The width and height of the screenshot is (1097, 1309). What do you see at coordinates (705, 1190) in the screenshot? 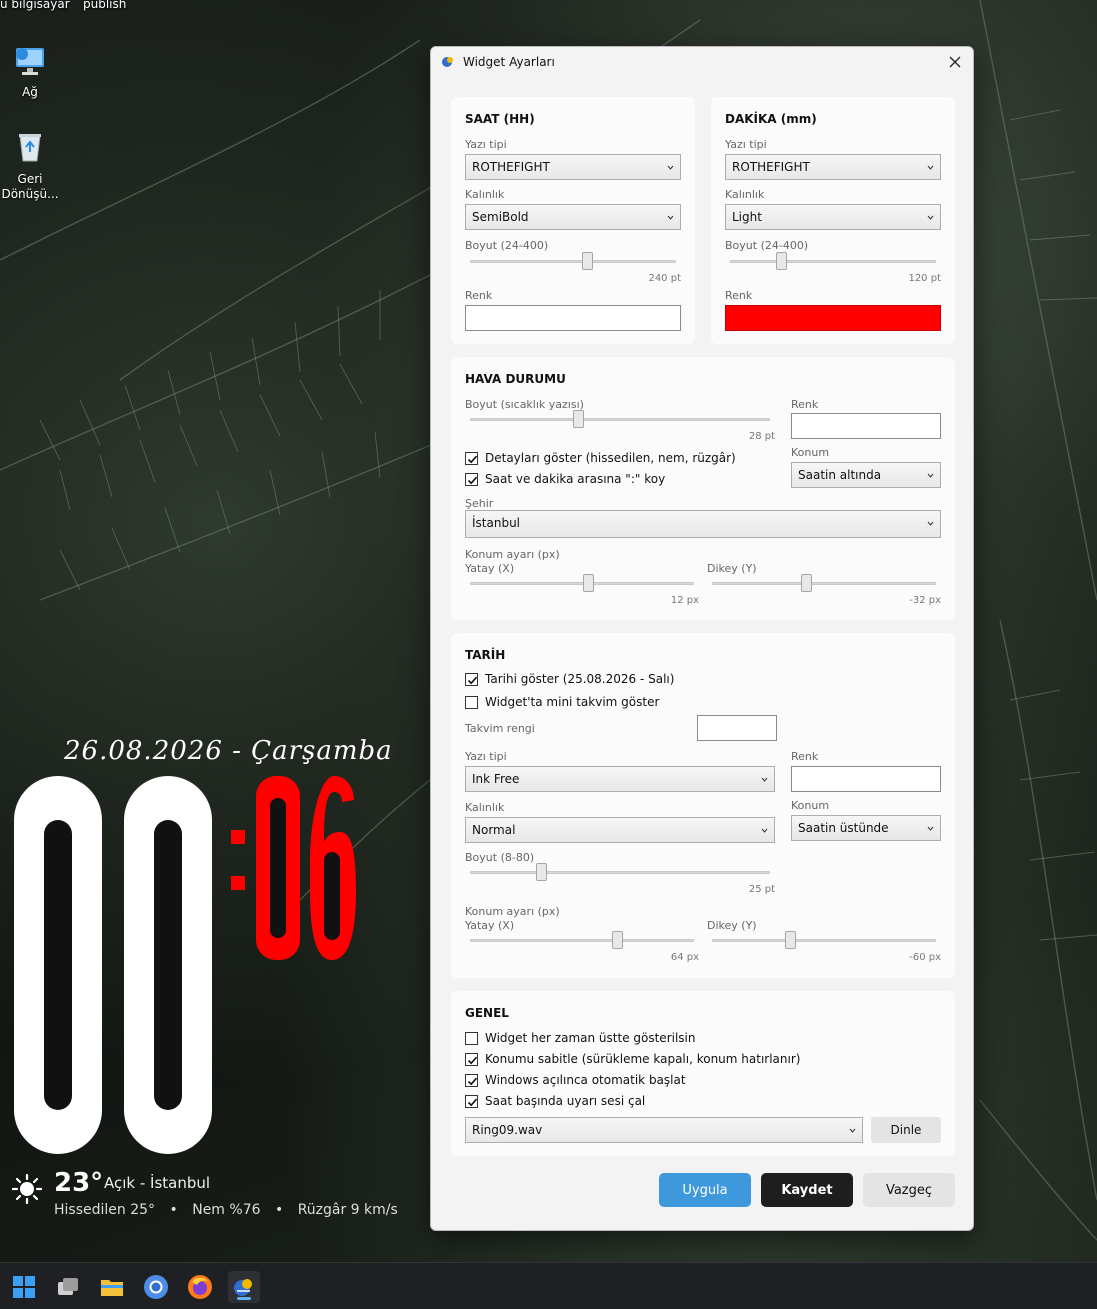
I see `apply-button: Uygula` at bounding box center [705, 1190].